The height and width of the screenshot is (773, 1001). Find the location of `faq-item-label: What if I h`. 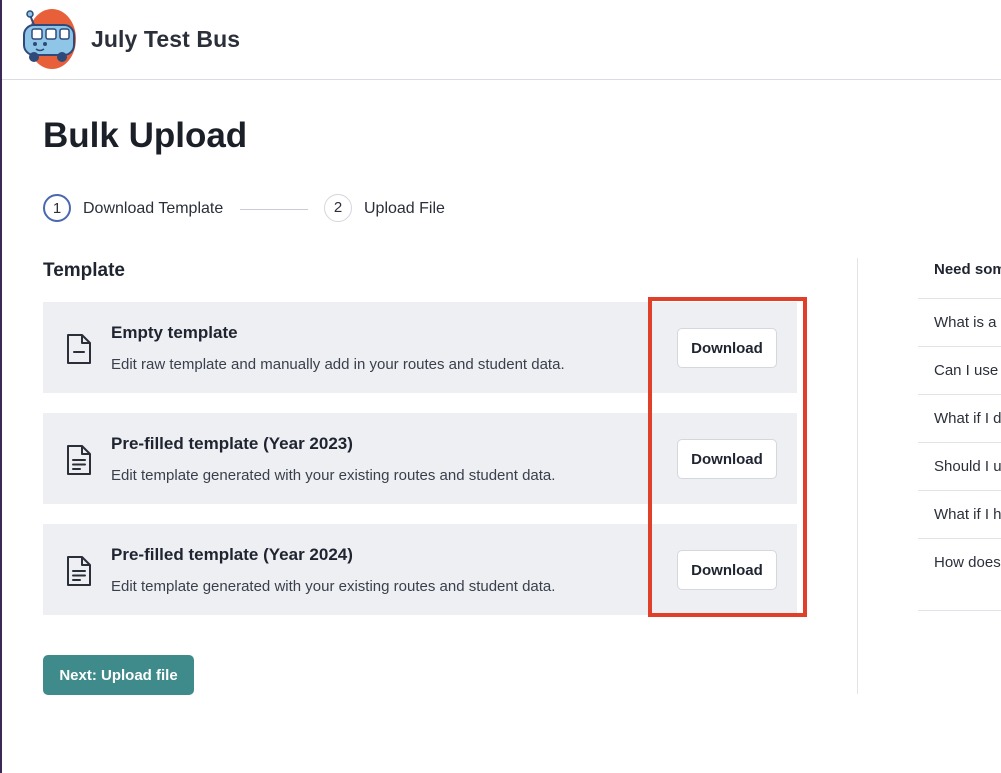

faq-item-label: What if I h is located at coordinates (967, 514).